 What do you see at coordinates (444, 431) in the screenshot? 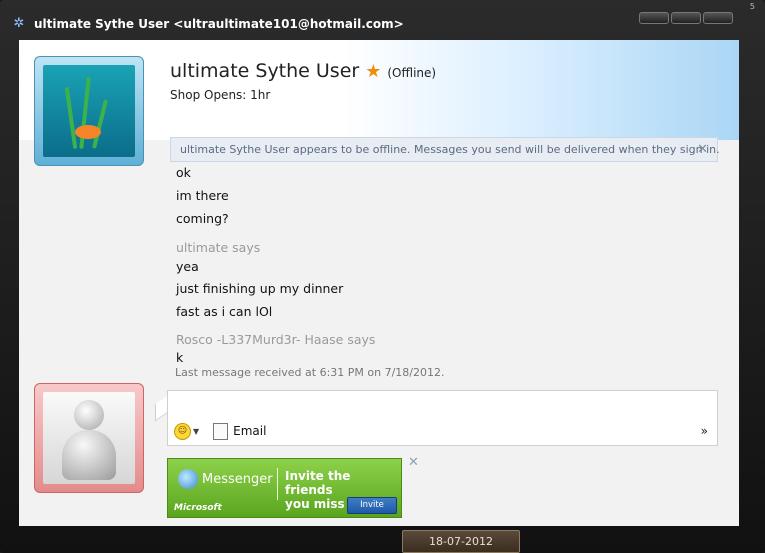
I see `input-toolbar: ☺ ▼ Email »` at bounding box center [444, 431].